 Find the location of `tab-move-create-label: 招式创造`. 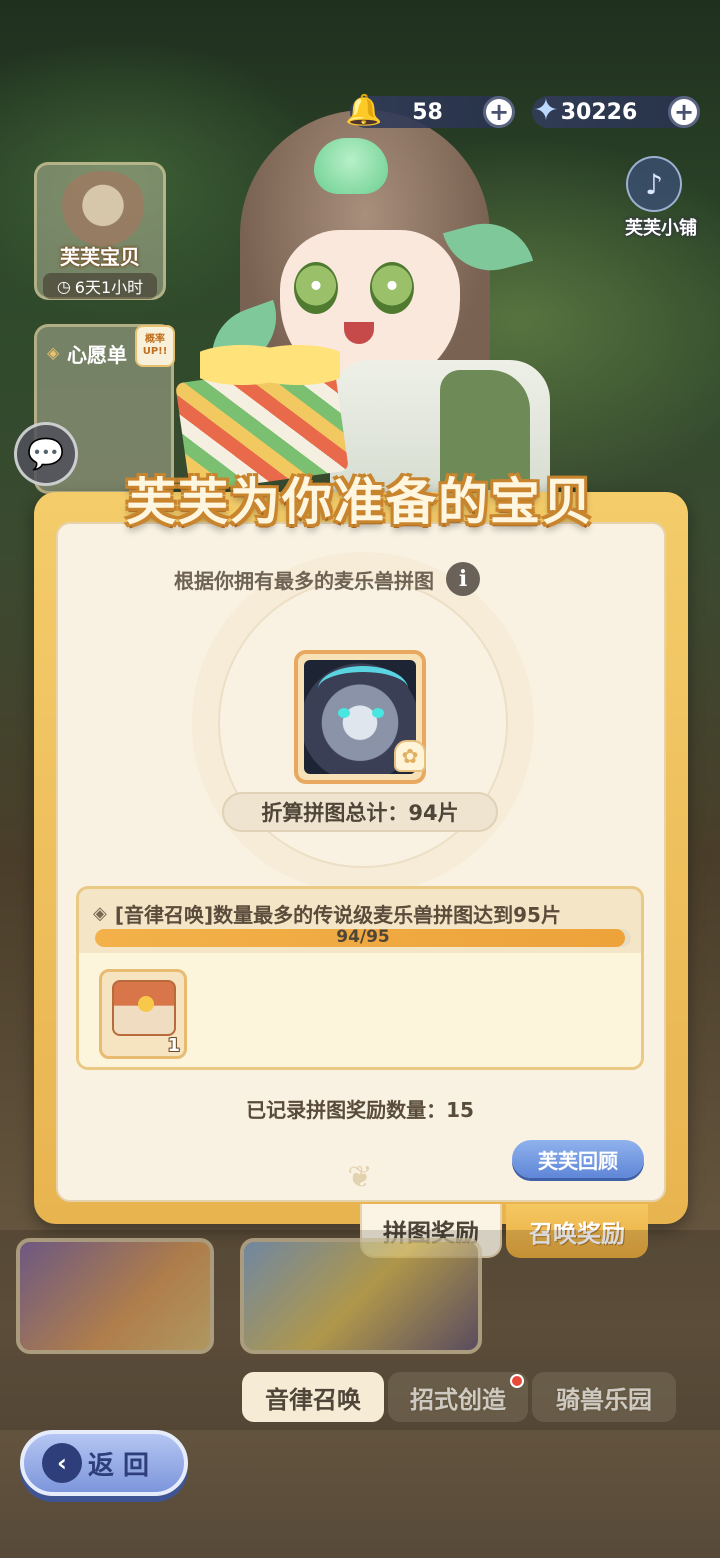

tab-move-create-label: 招式创造 is located at coordinates (458, 1399).